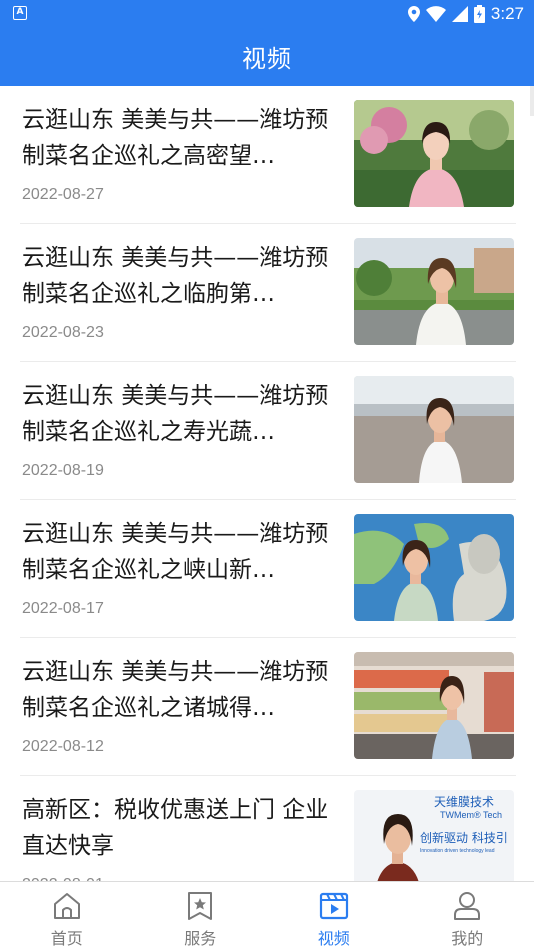 Image resolution: width=534 pixels, height=950 pixels. I want to click on page-title: 视频, so click(267, 59).